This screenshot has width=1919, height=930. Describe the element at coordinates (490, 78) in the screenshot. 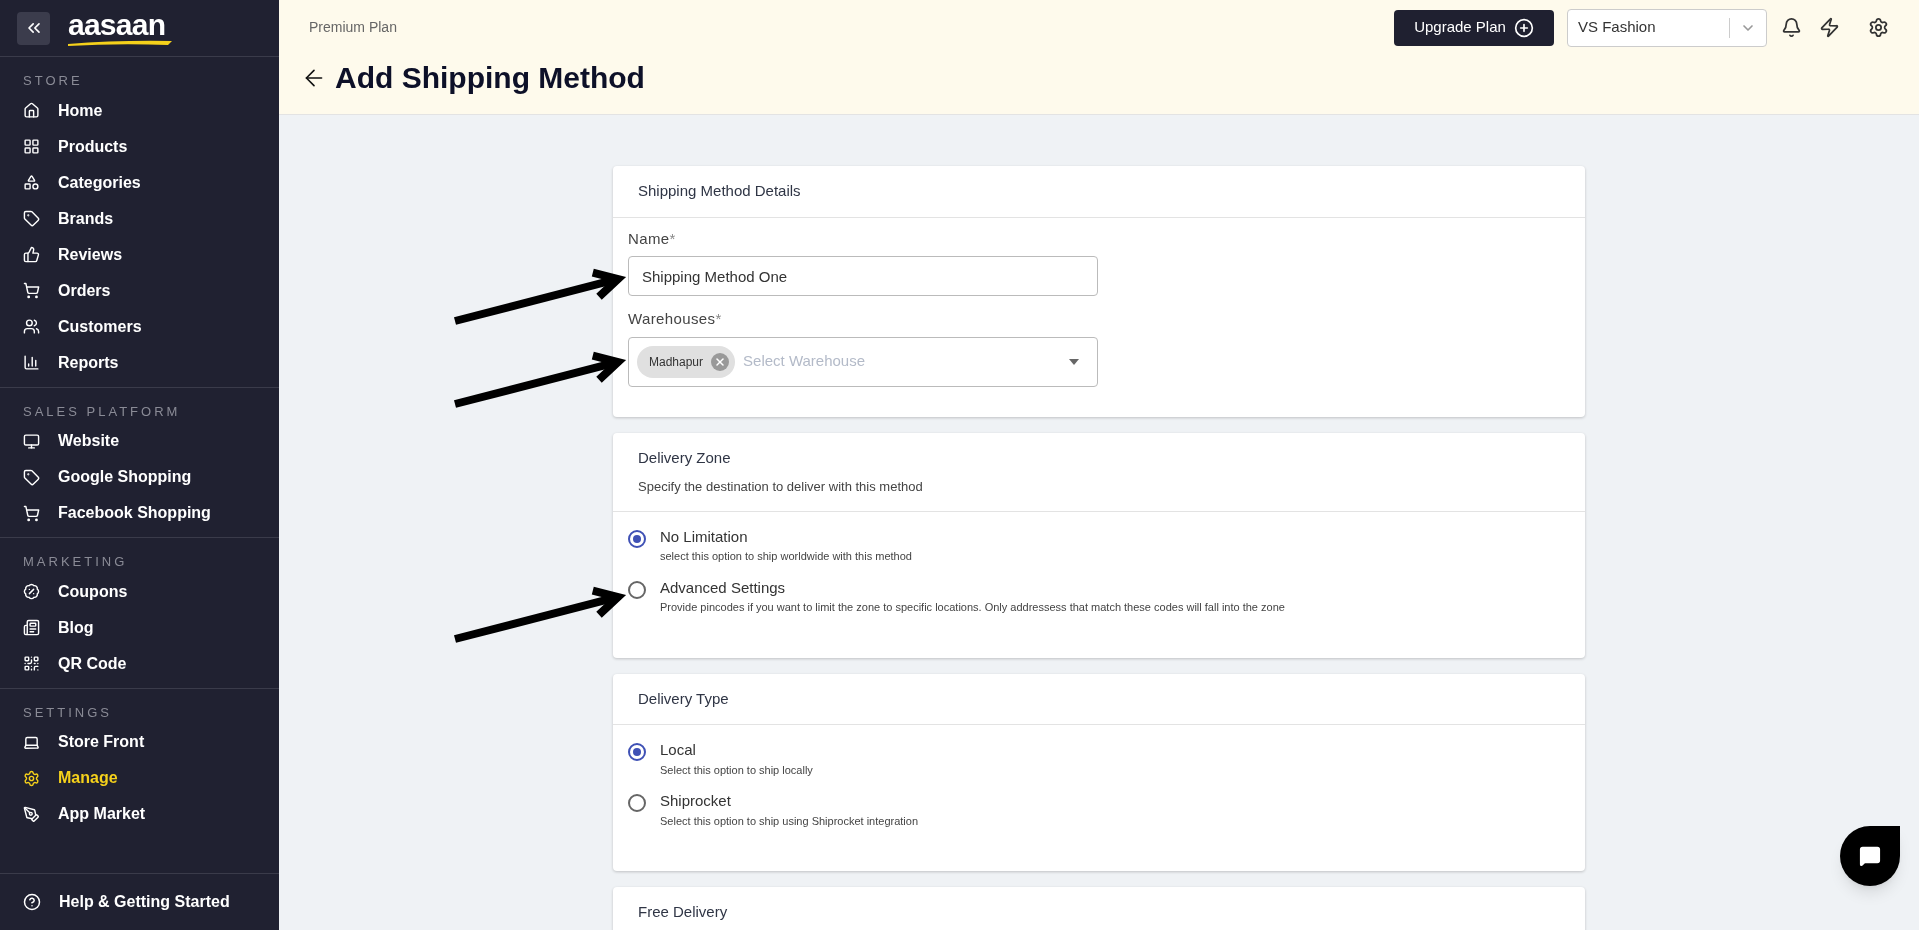

I see `page-title: Add Shipping Method` at that location.